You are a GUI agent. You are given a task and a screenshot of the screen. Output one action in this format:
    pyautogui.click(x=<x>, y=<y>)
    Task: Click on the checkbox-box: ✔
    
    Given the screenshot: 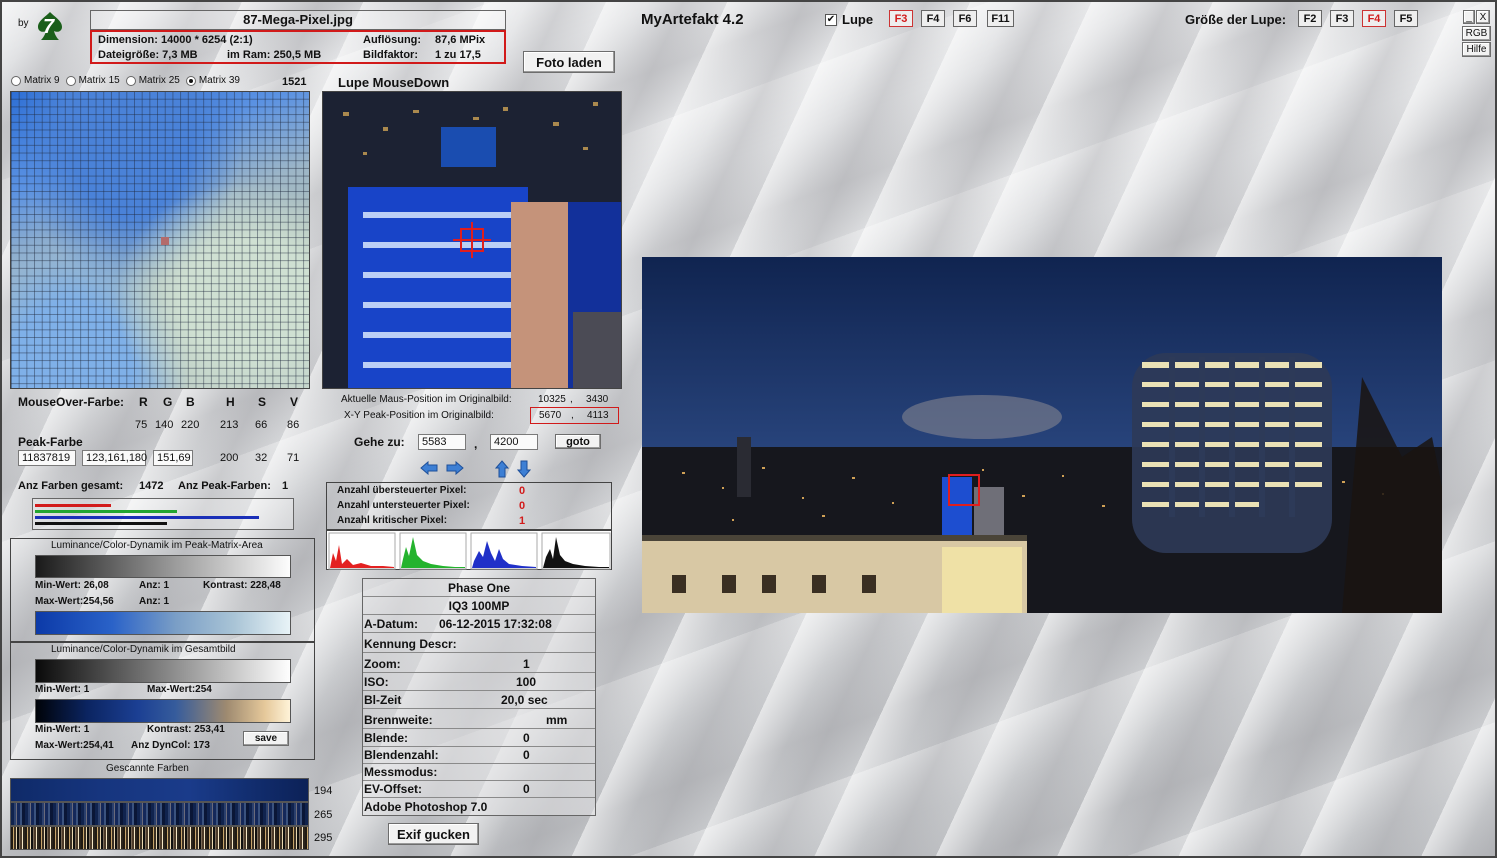 What is the action you would take?
    pyautogui.click(x=831, y=19)
    